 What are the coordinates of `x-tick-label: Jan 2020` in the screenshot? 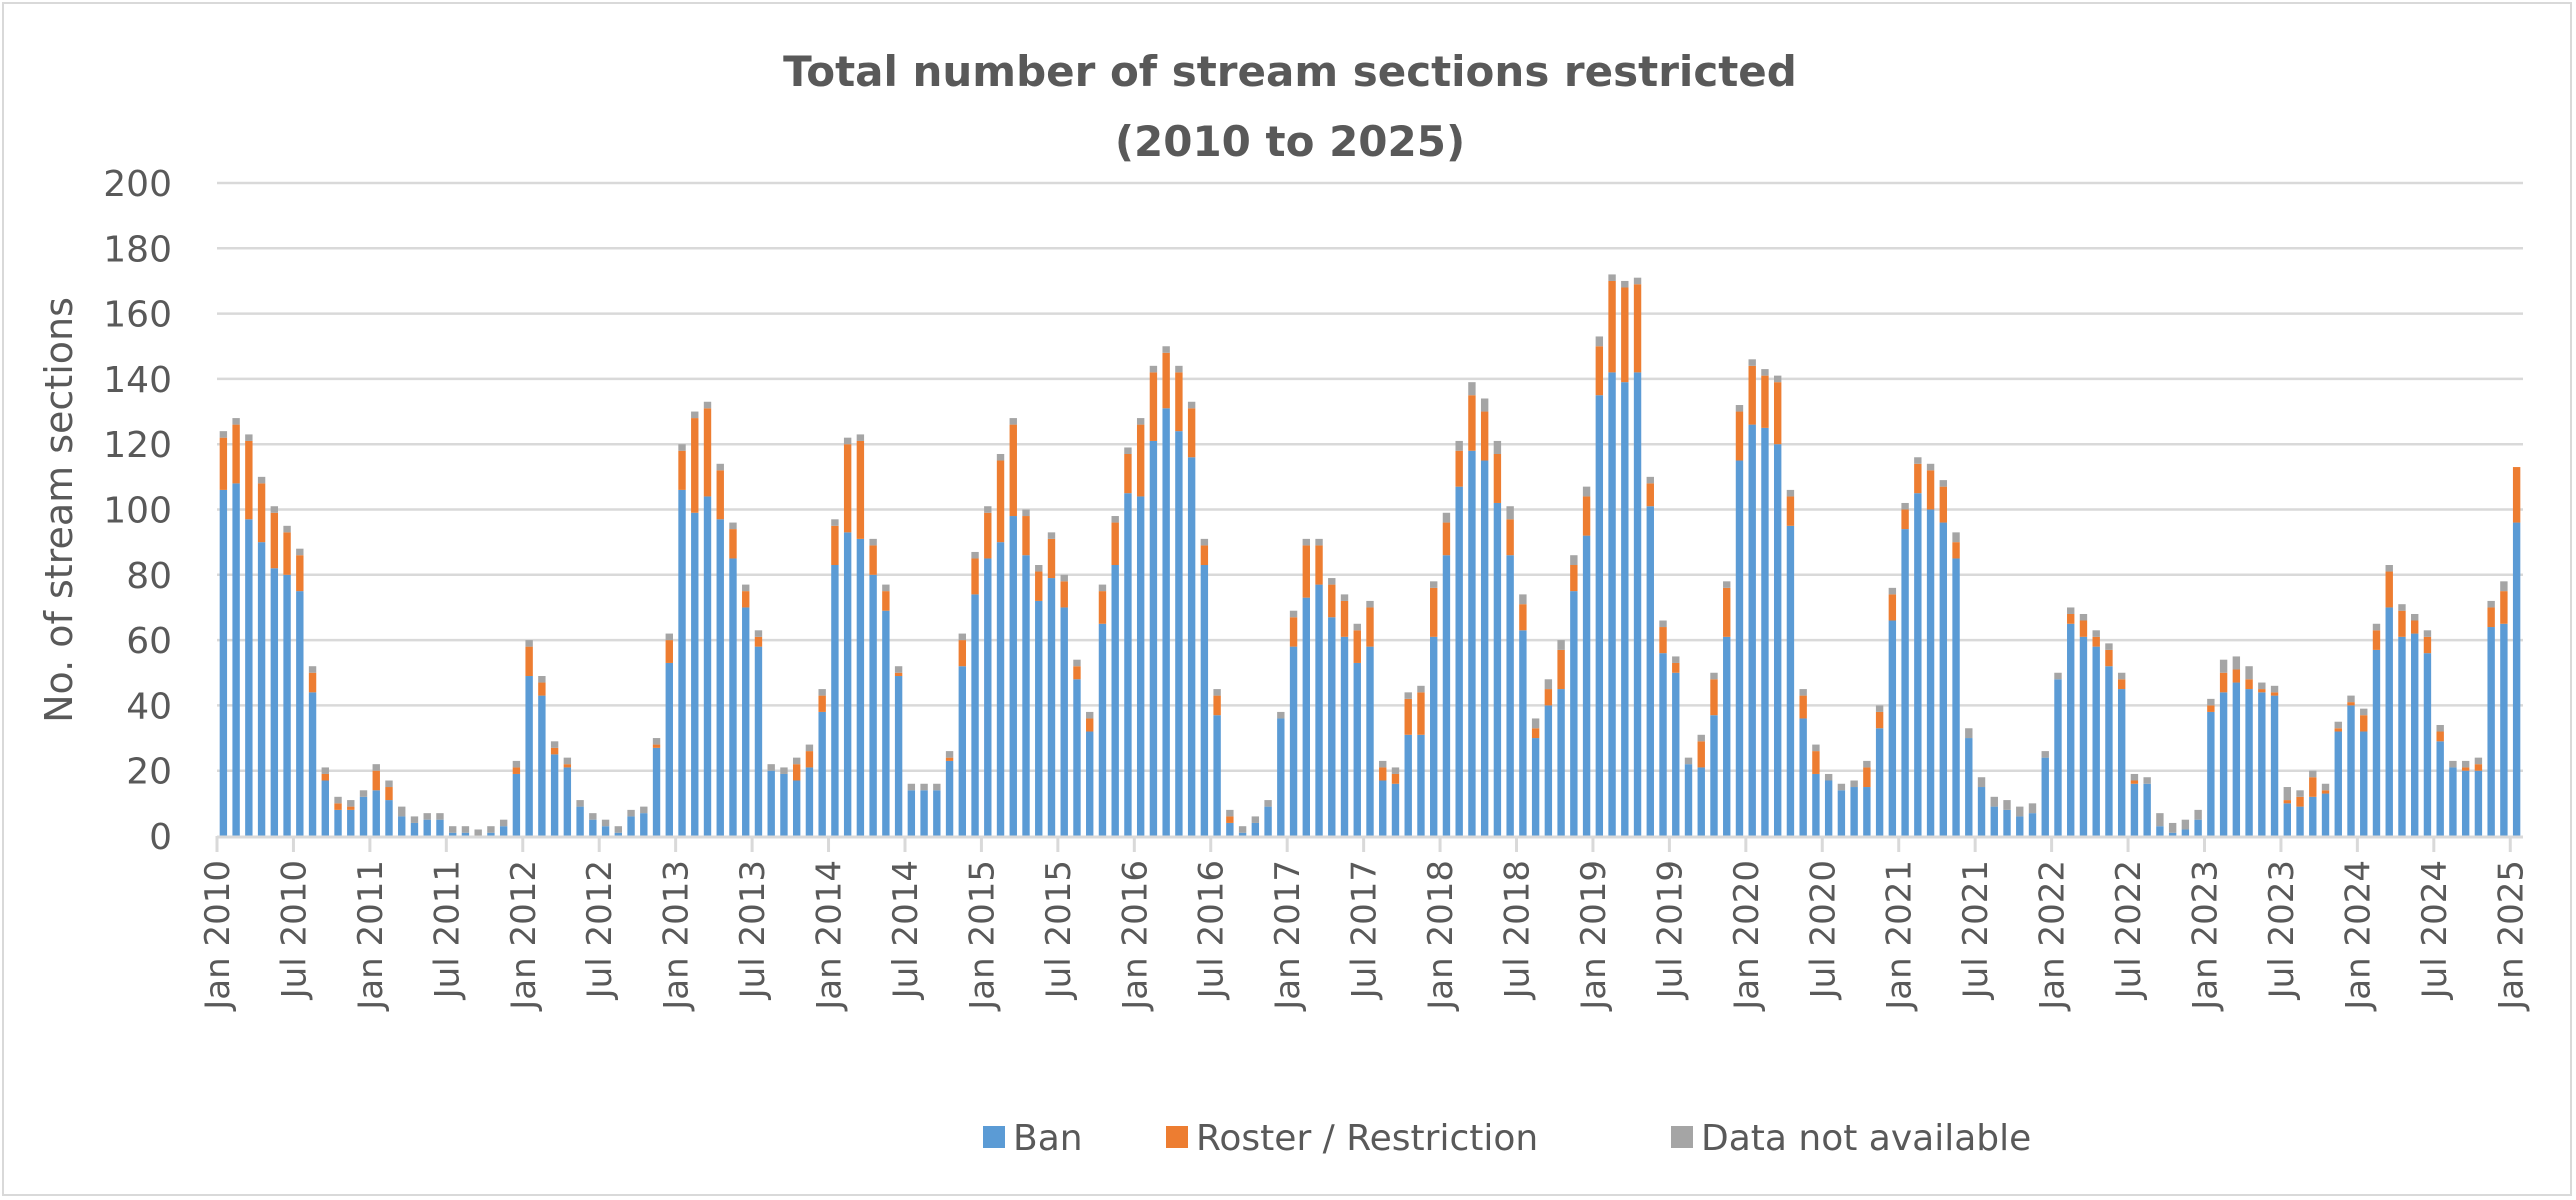 It's located at (1747, 936).